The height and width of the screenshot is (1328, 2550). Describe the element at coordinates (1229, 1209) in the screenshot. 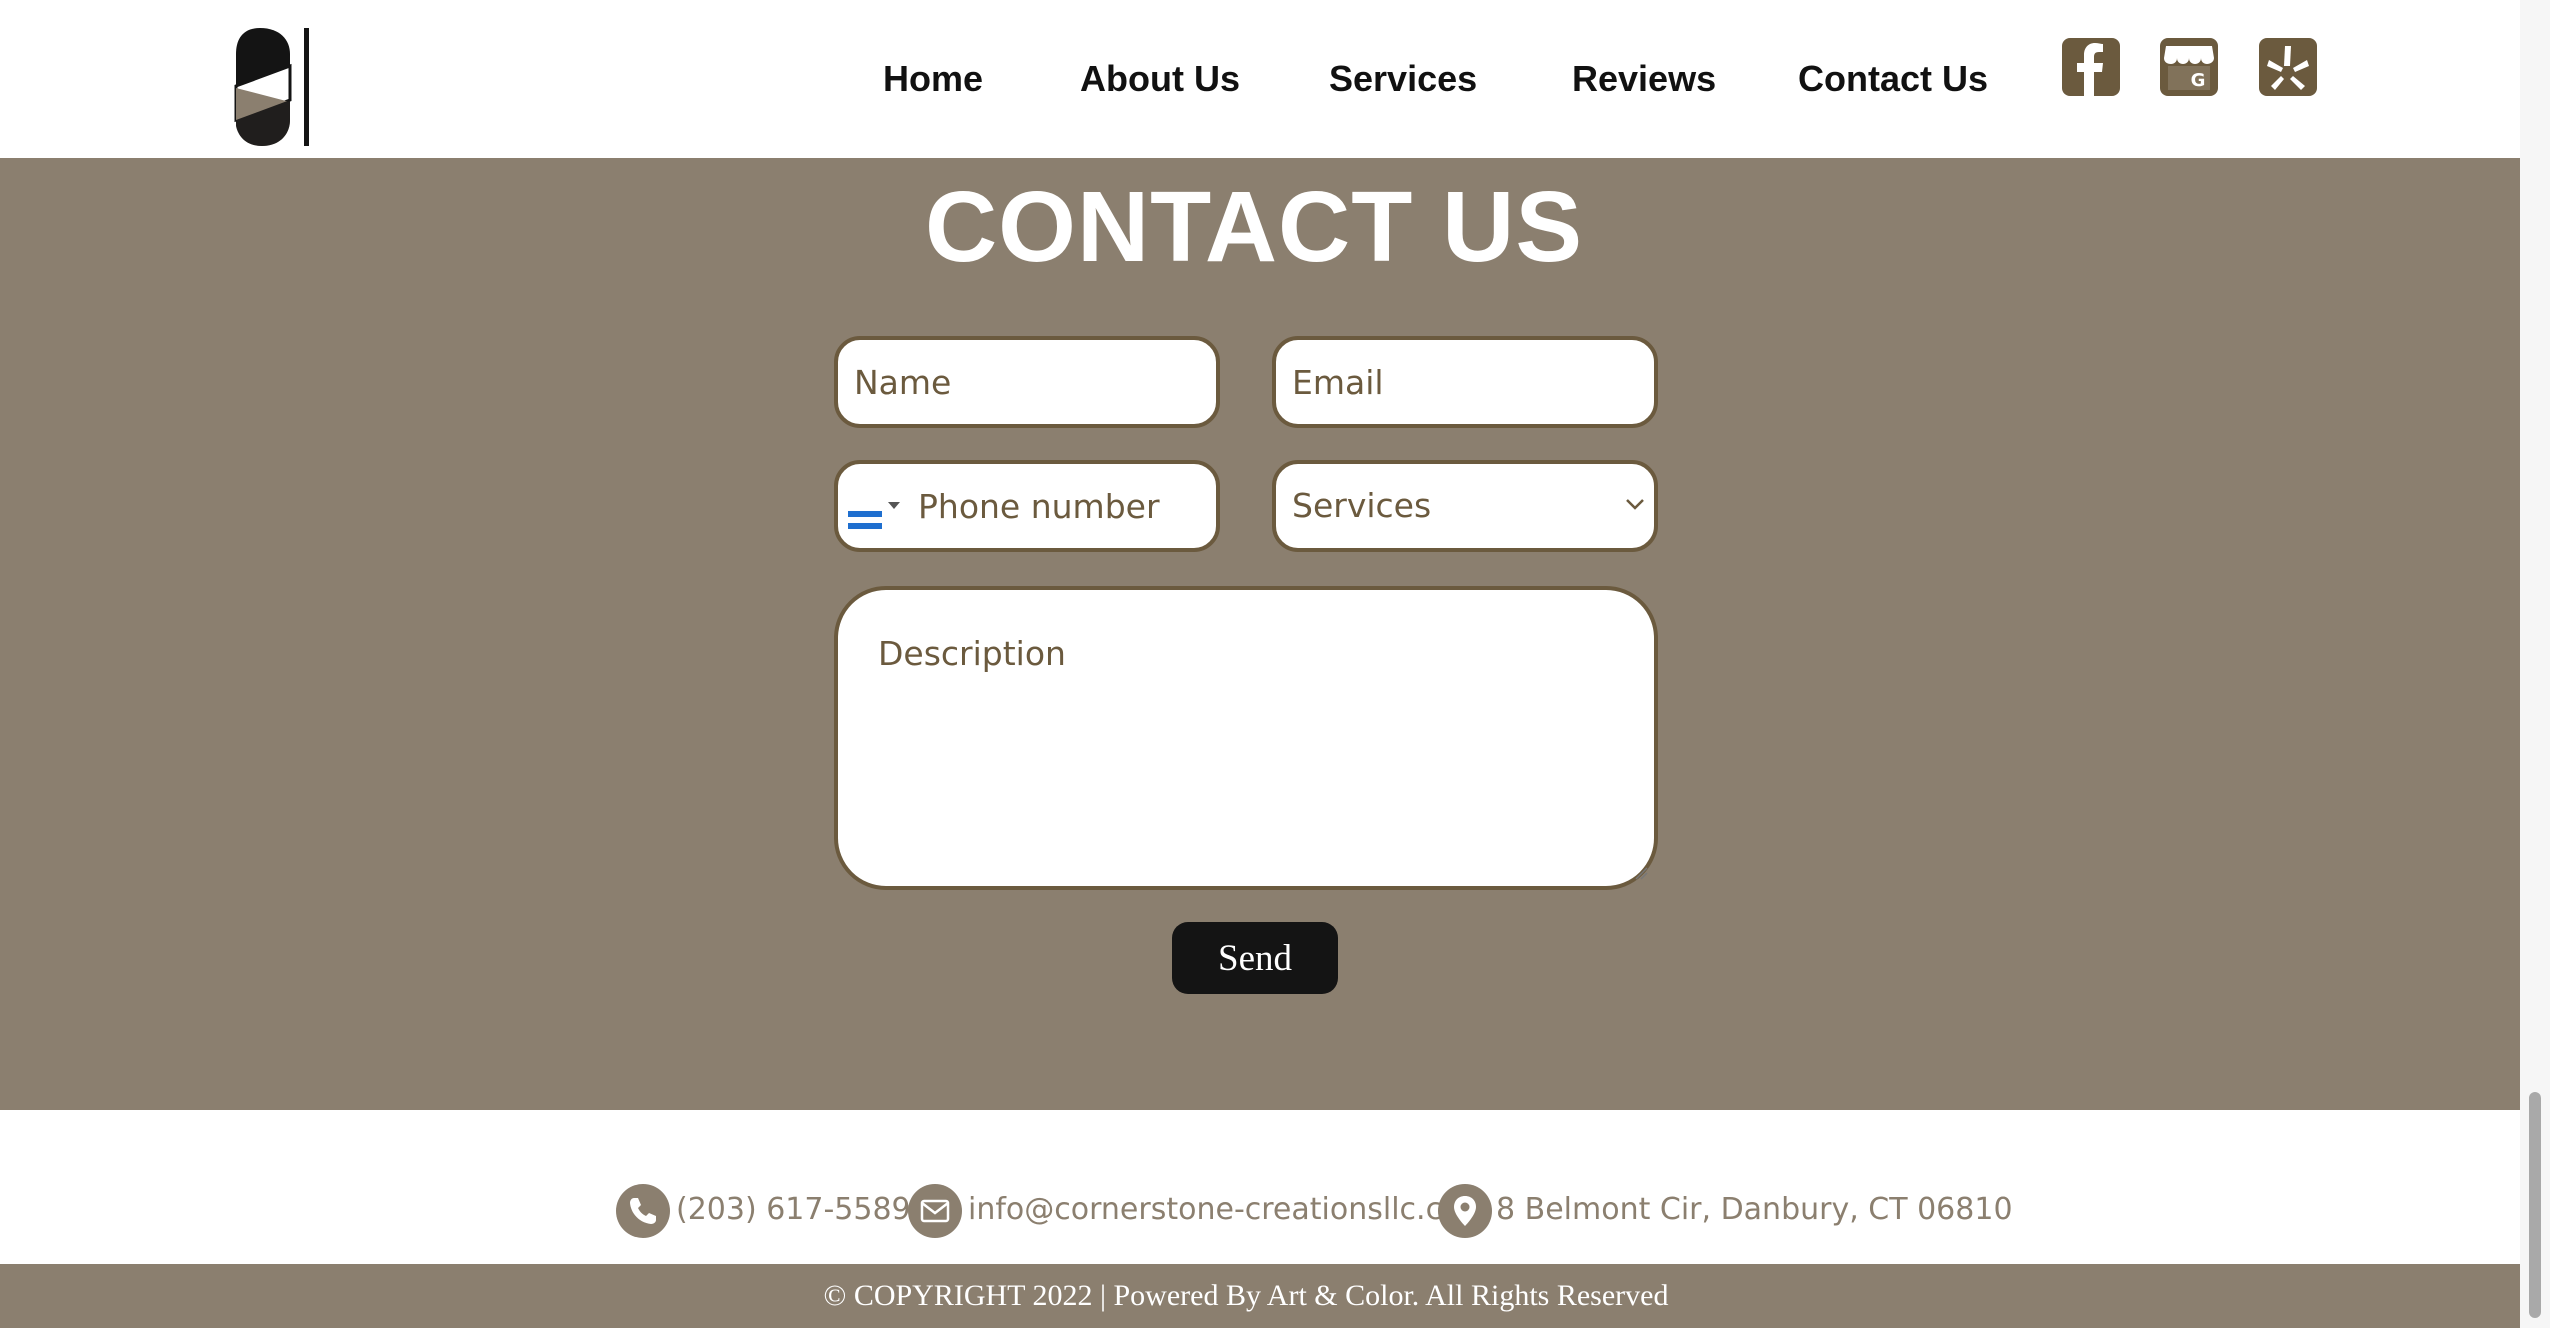

I see `footer-email-text: info@cornerstone-creationsllc.com` at that location.